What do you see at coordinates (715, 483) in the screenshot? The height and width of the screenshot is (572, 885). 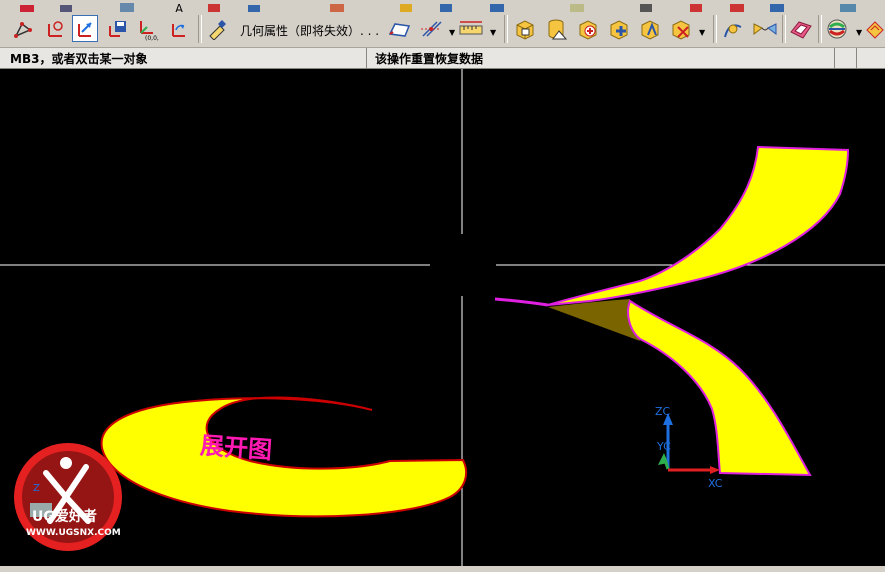 I see `x-axis-label: XC` at bounding box center [715, 483].